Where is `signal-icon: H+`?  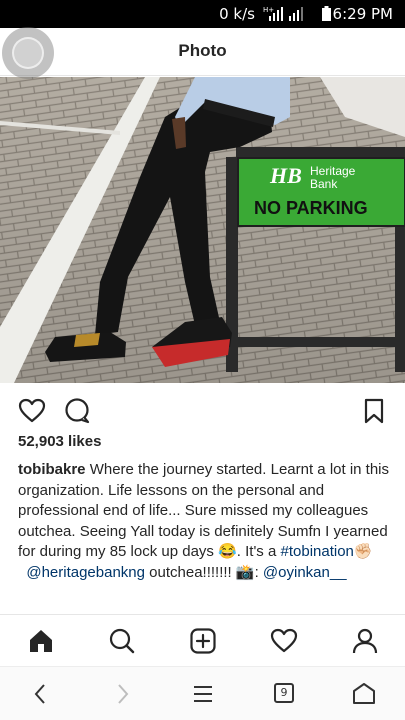
signal-icon: H+ is located at coordinates (283, 13).